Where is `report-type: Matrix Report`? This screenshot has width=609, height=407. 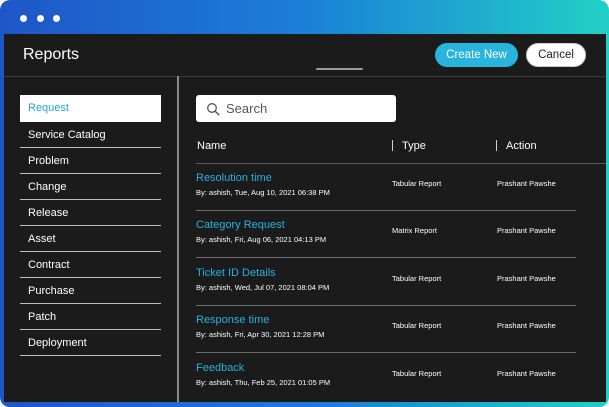 report-type: Matrix Report is located at coordinates (415, 230).